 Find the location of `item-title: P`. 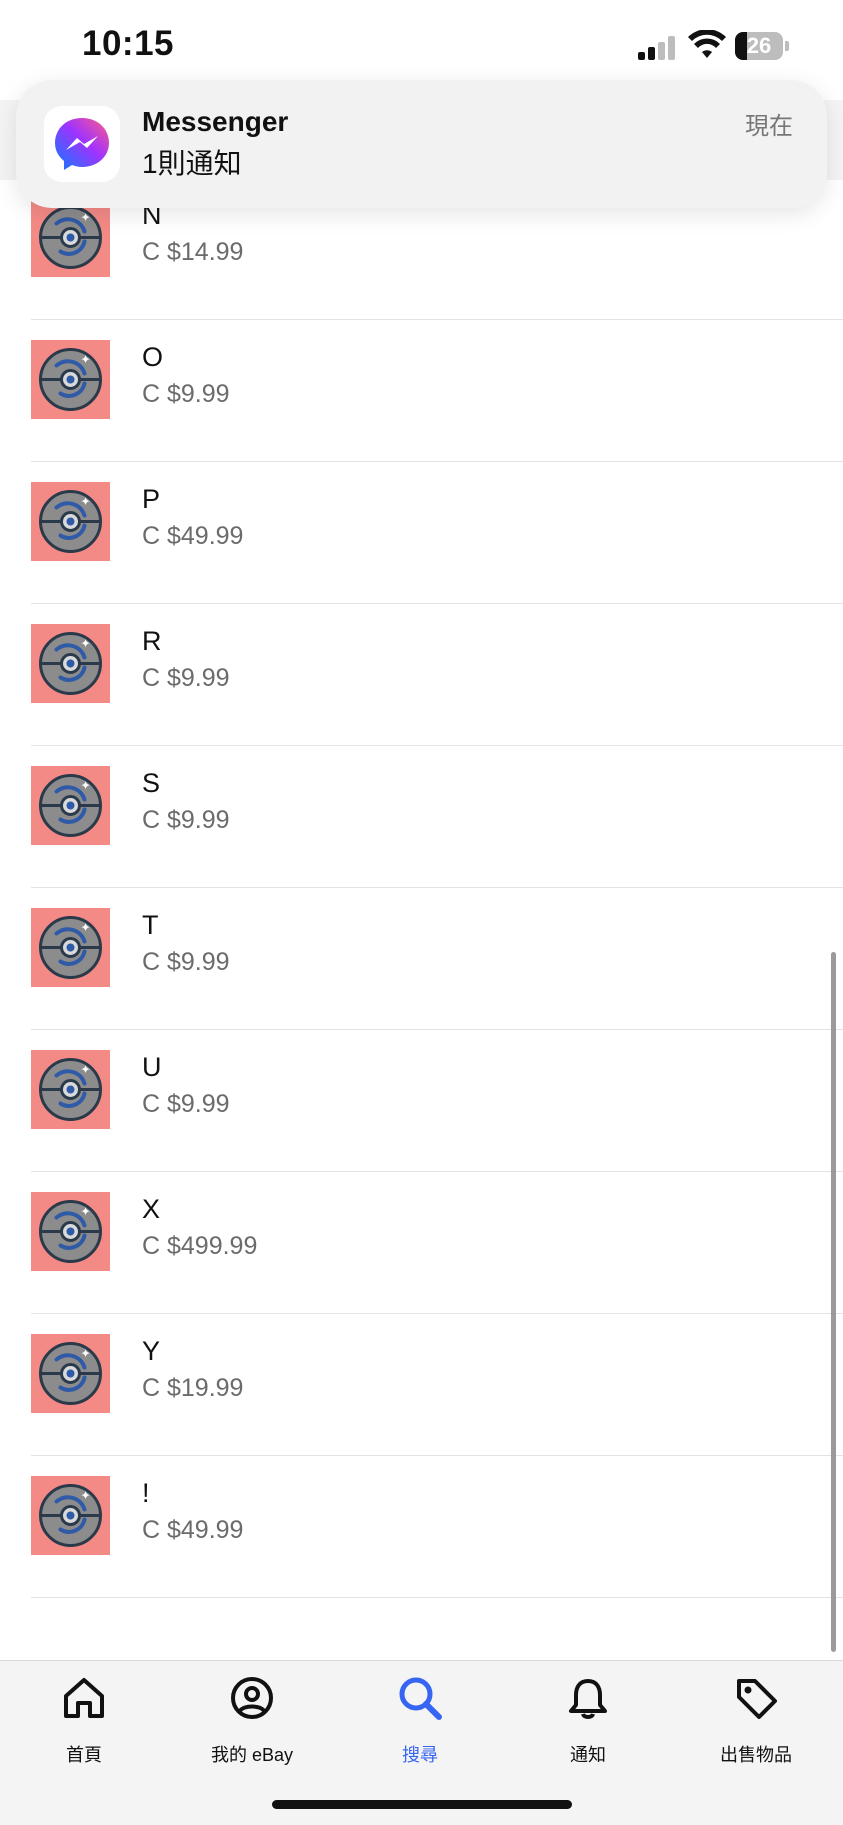

item-title: P is located at coordinates (151, 499).